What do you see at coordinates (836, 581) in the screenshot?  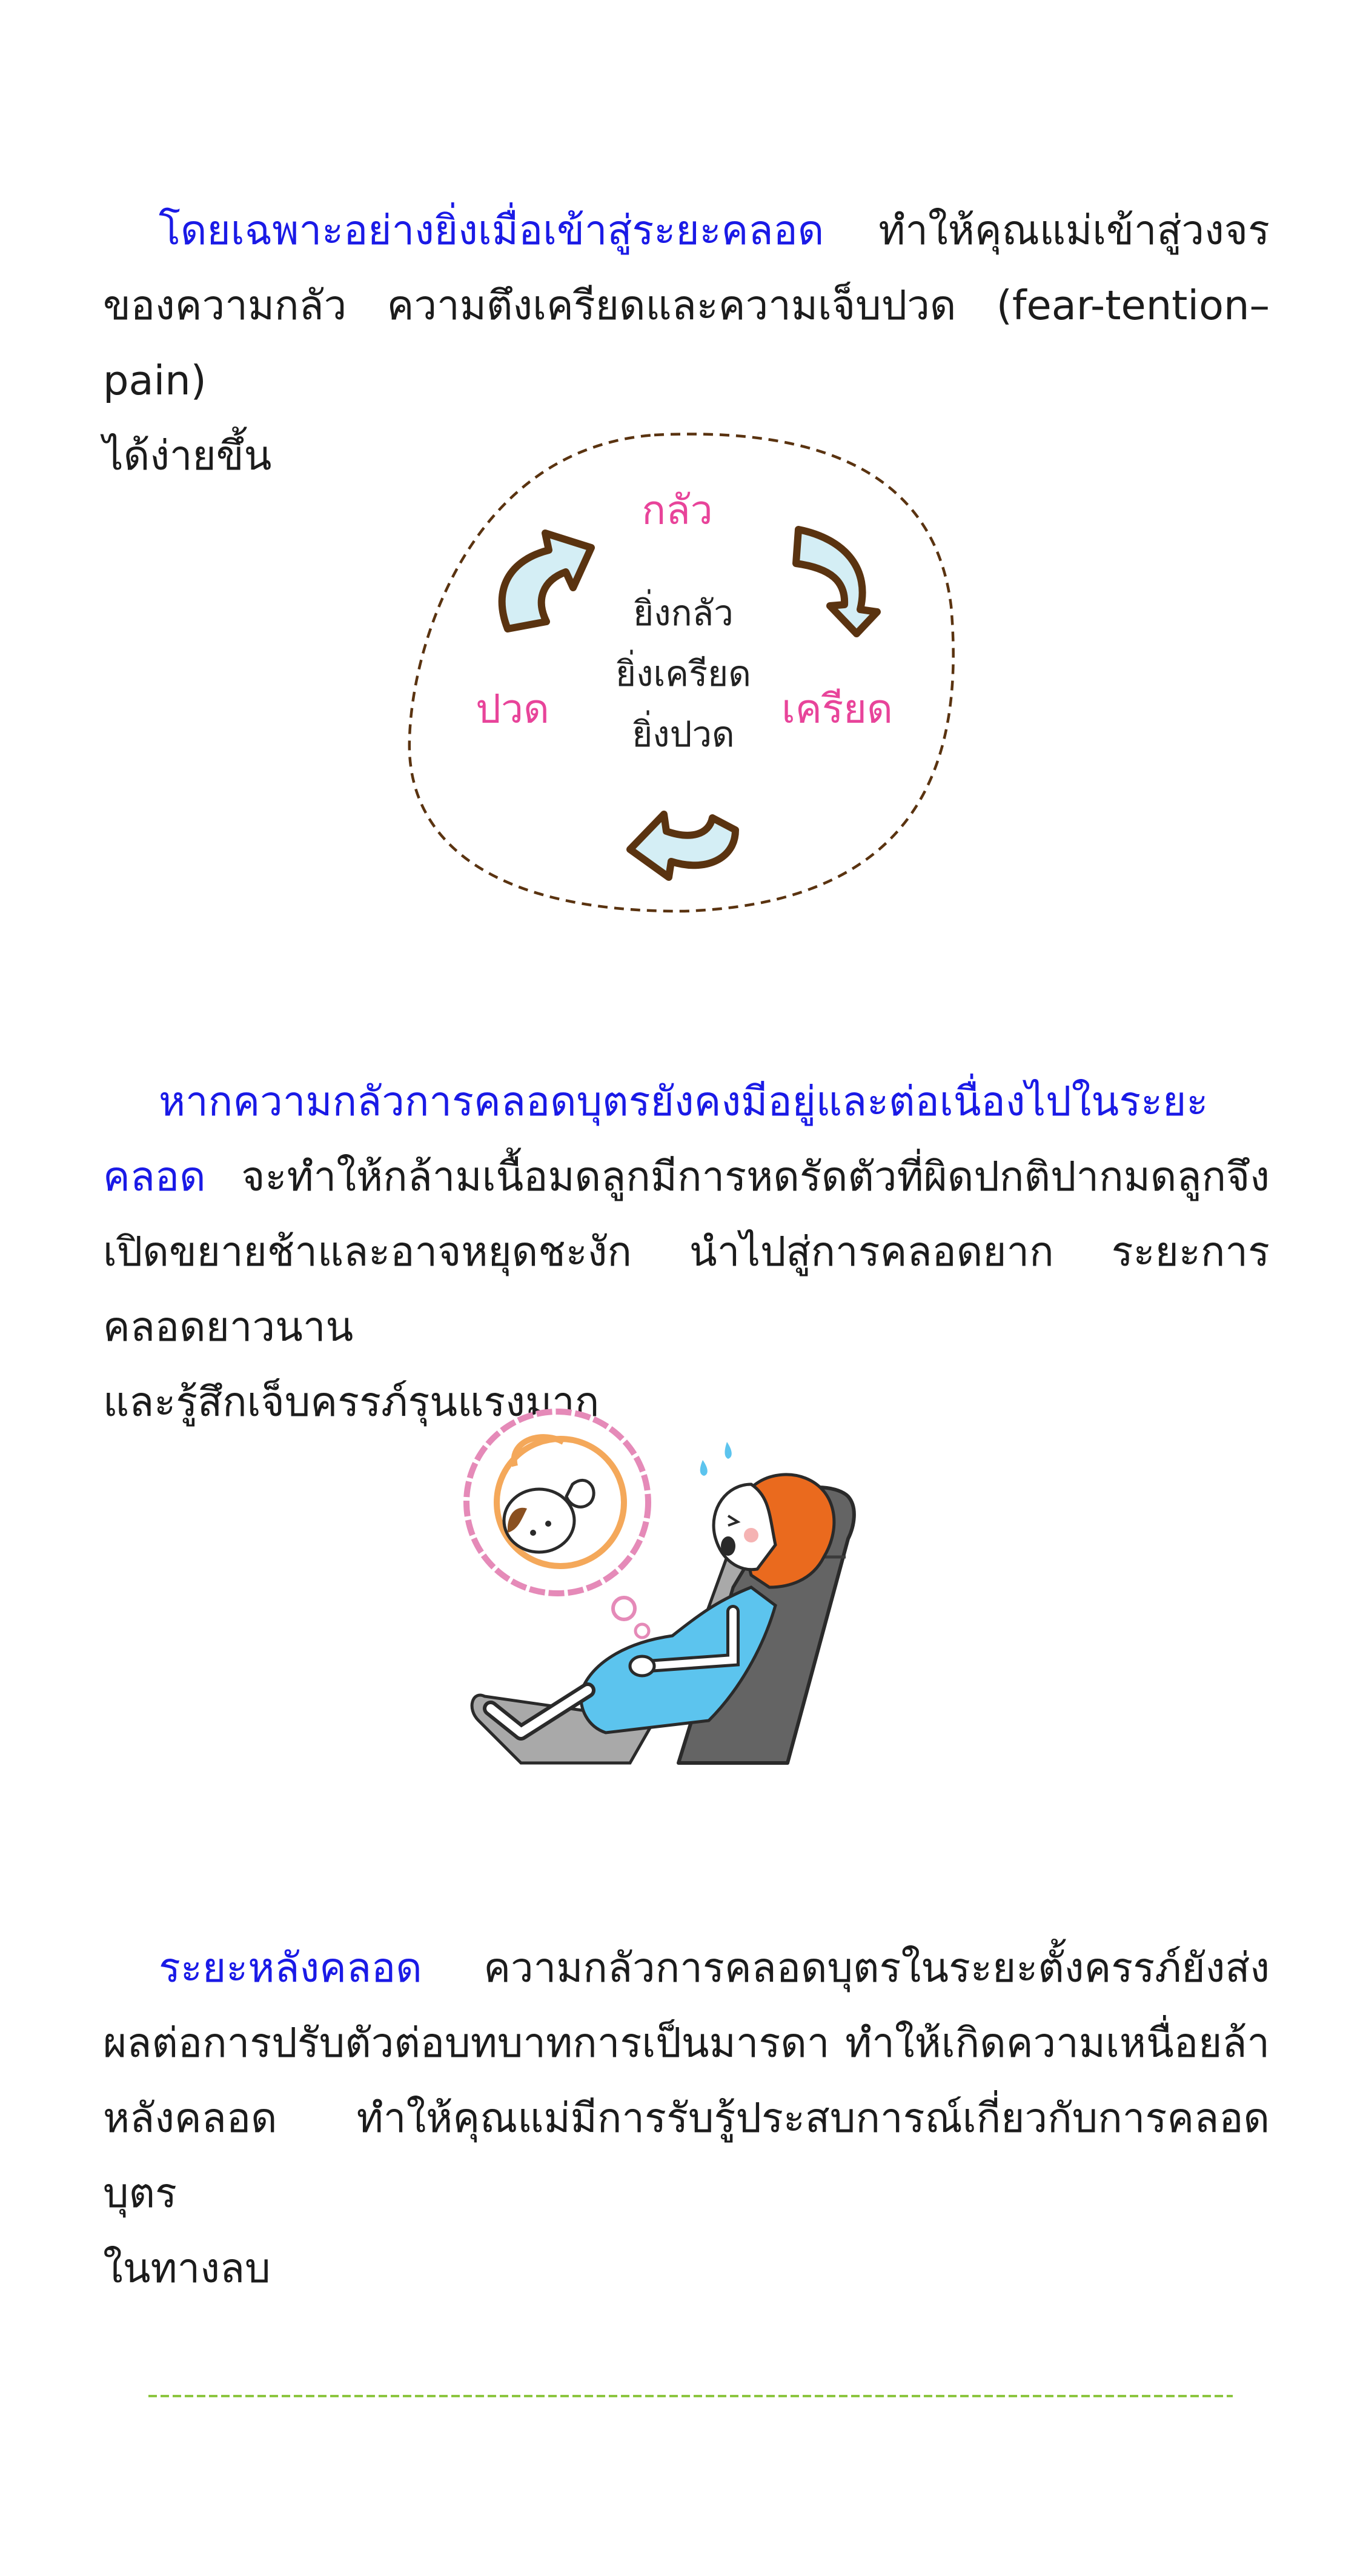 I see `cycle-arrow-top-to-right-icon` at bounding box center [836, 581].